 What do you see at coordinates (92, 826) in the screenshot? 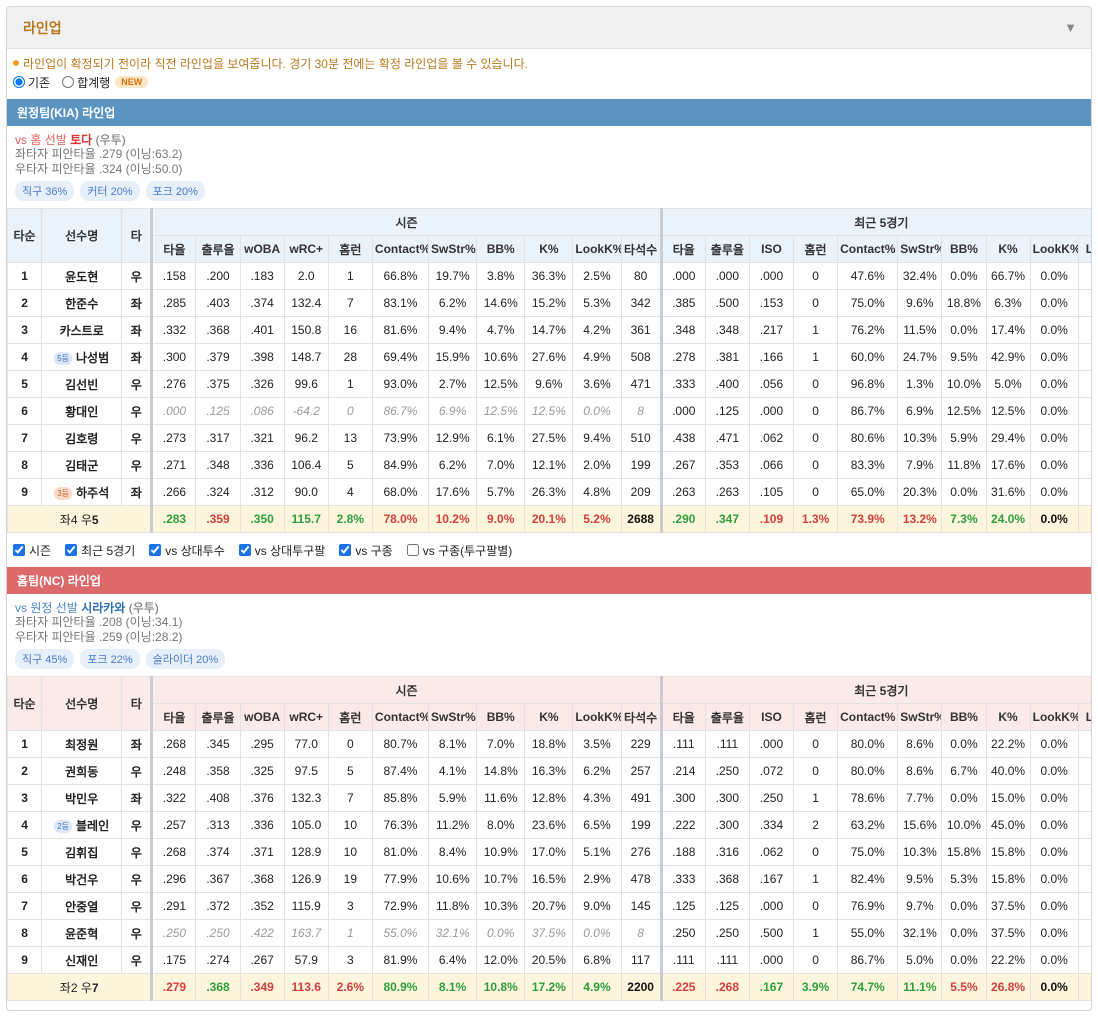
I see `player-name: 블레인` at bounding box center [92, 826].